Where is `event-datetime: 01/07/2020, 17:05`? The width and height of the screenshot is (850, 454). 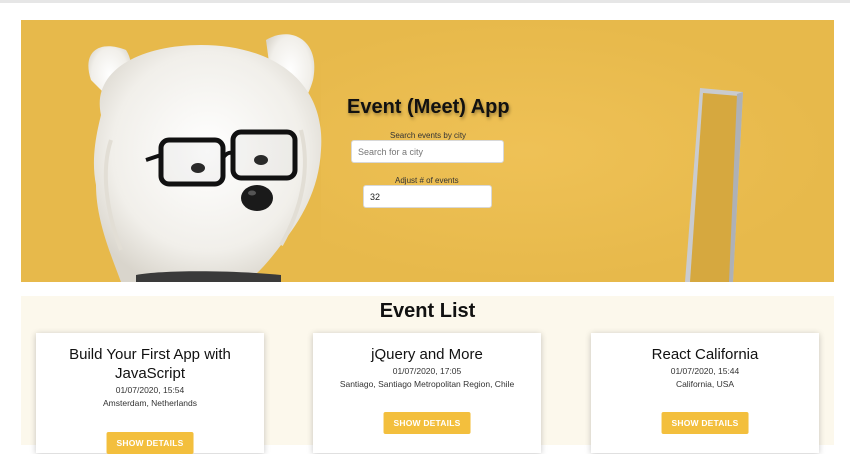
event-datetime: 01/07/2020, 17:05 is located at coordinates (427, 371).